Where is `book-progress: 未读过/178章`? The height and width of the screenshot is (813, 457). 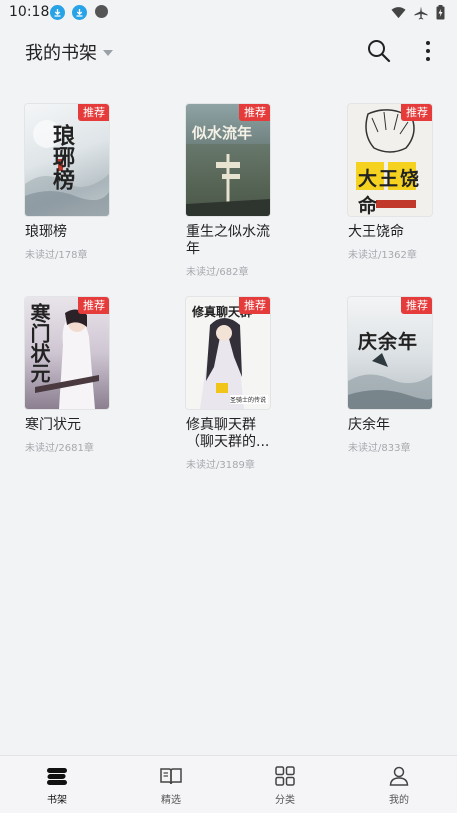
book-progress: 未读过/178章 is located at coordinates (56, 255).